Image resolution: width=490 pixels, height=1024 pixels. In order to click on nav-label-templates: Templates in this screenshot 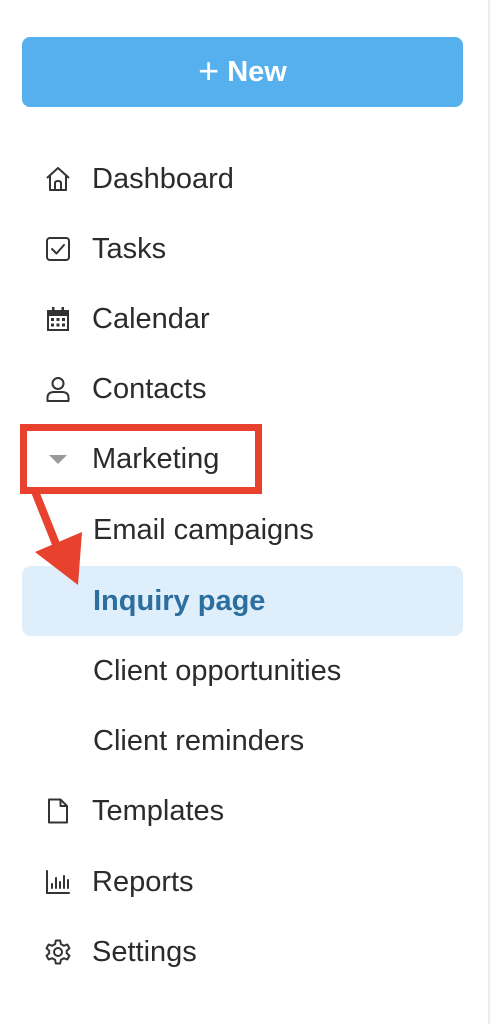, I will do `click(158, 810)`.